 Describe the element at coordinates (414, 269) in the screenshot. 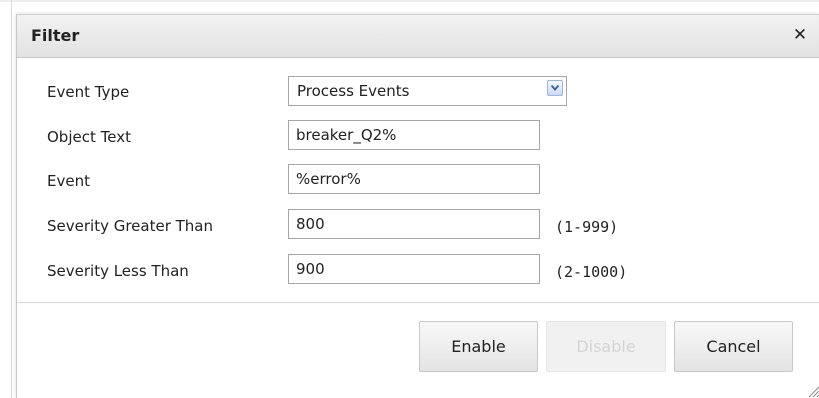

I see `severity-less-input` at that location.